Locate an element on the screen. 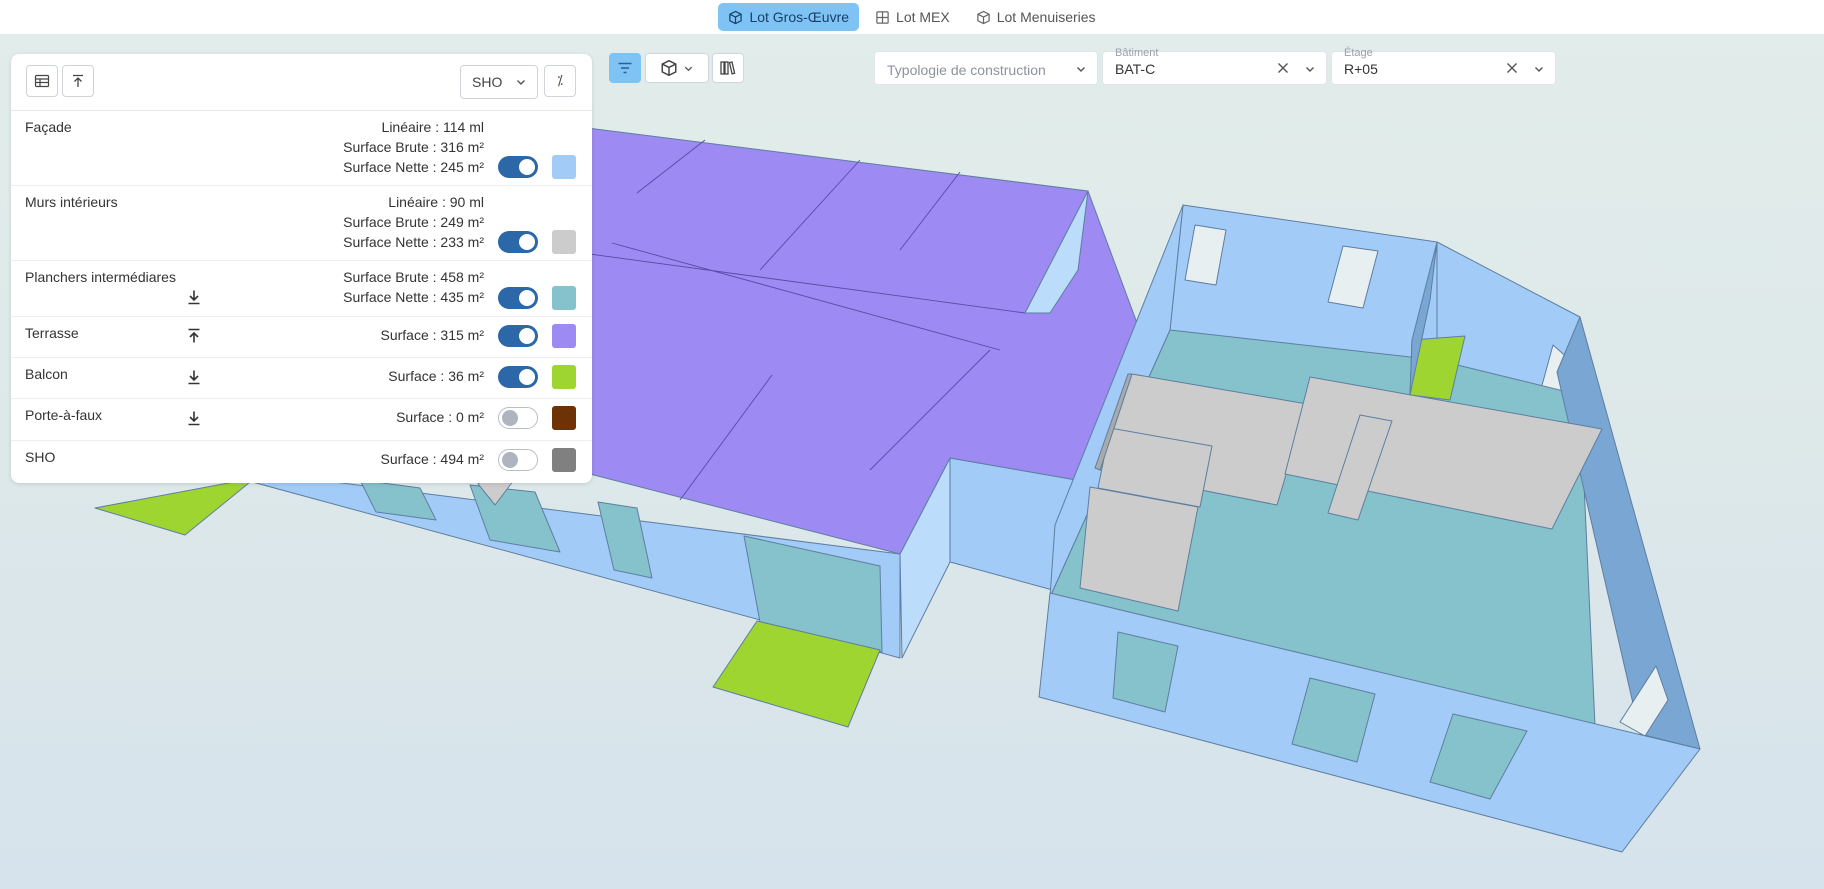 The image size is (1824, 889). panel-toolbar: SHO ⁒ is located at coordinates (301, 82).